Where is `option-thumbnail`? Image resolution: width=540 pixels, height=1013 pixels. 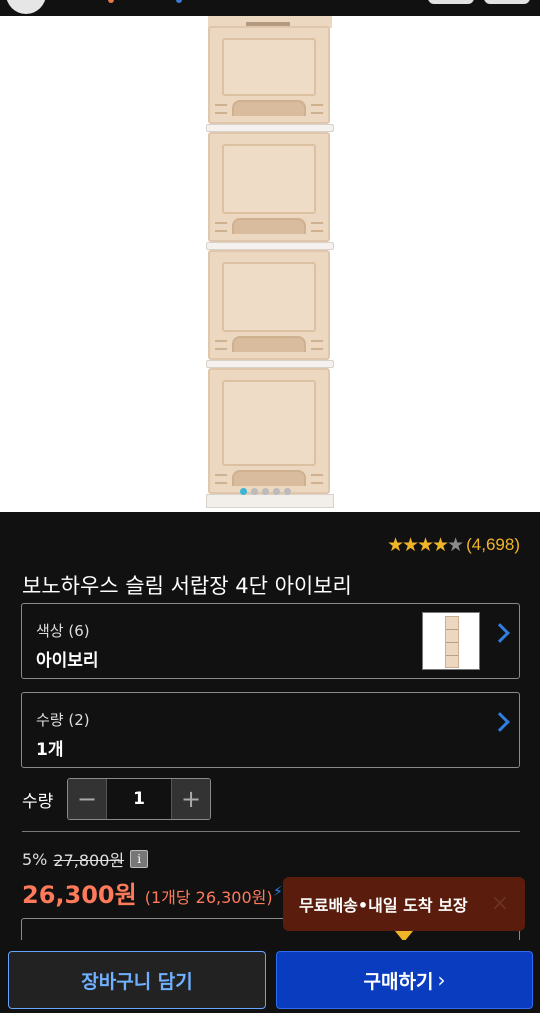
option-thumbnail is located at coordinates (451, 641).